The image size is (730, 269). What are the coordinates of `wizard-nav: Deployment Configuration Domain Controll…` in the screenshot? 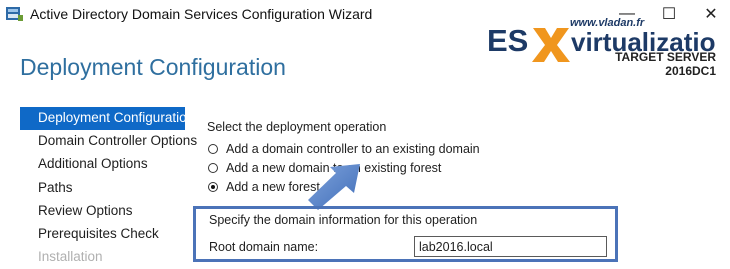 It's located at (108, 188).